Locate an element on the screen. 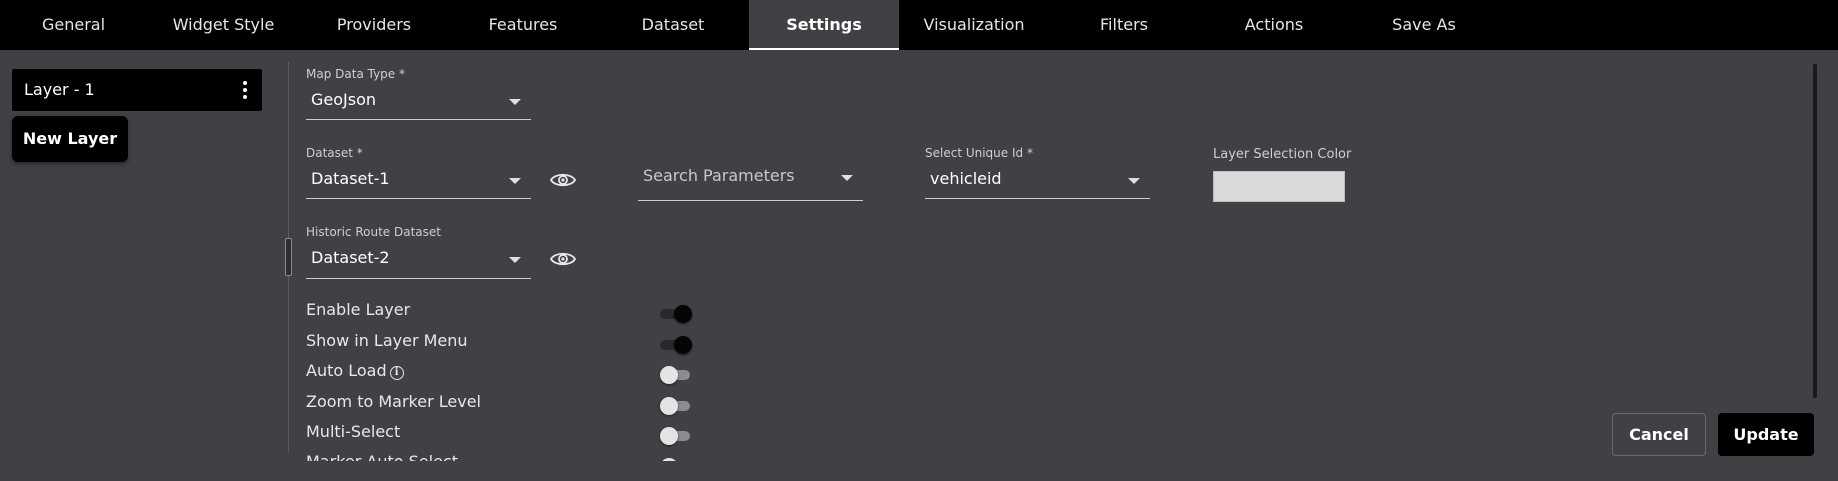 The image size is (1838, 481). search-parameters-select: Search Parameters is located at coordinates (750, 182).